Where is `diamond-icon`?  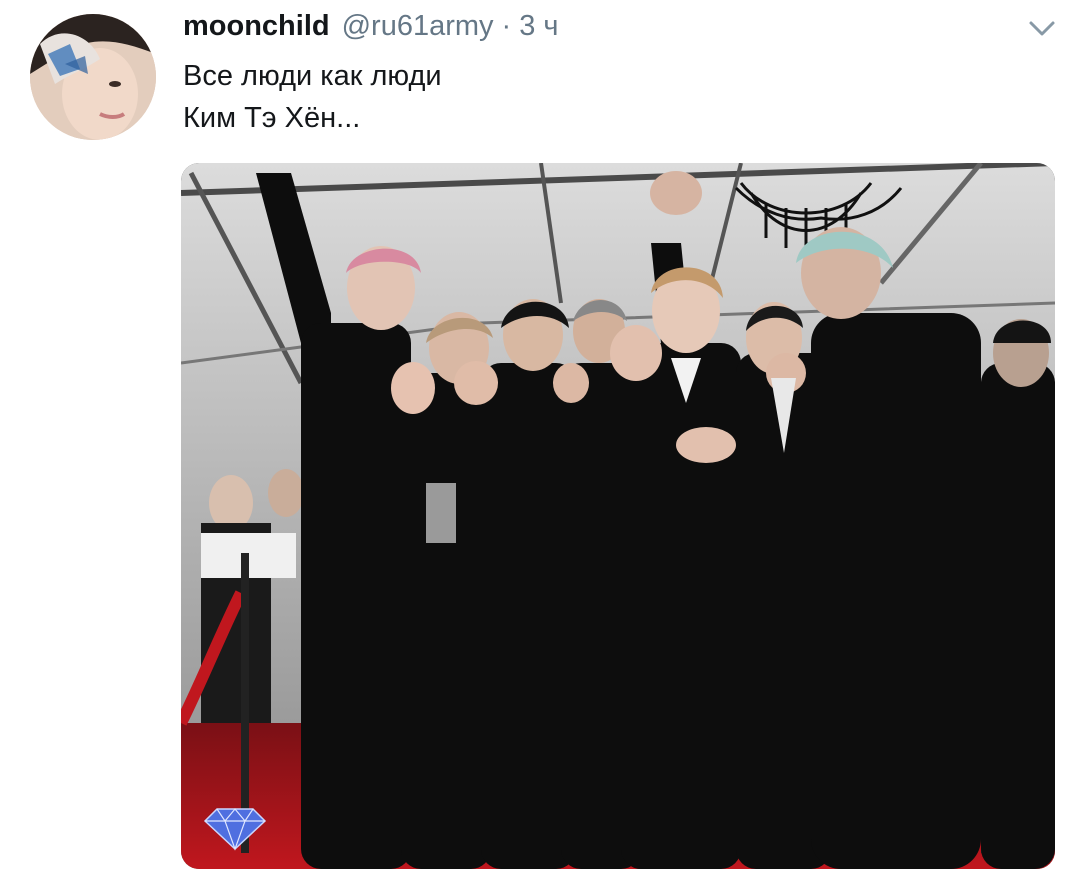
diamond-icon is located at coordinates (235, 828).